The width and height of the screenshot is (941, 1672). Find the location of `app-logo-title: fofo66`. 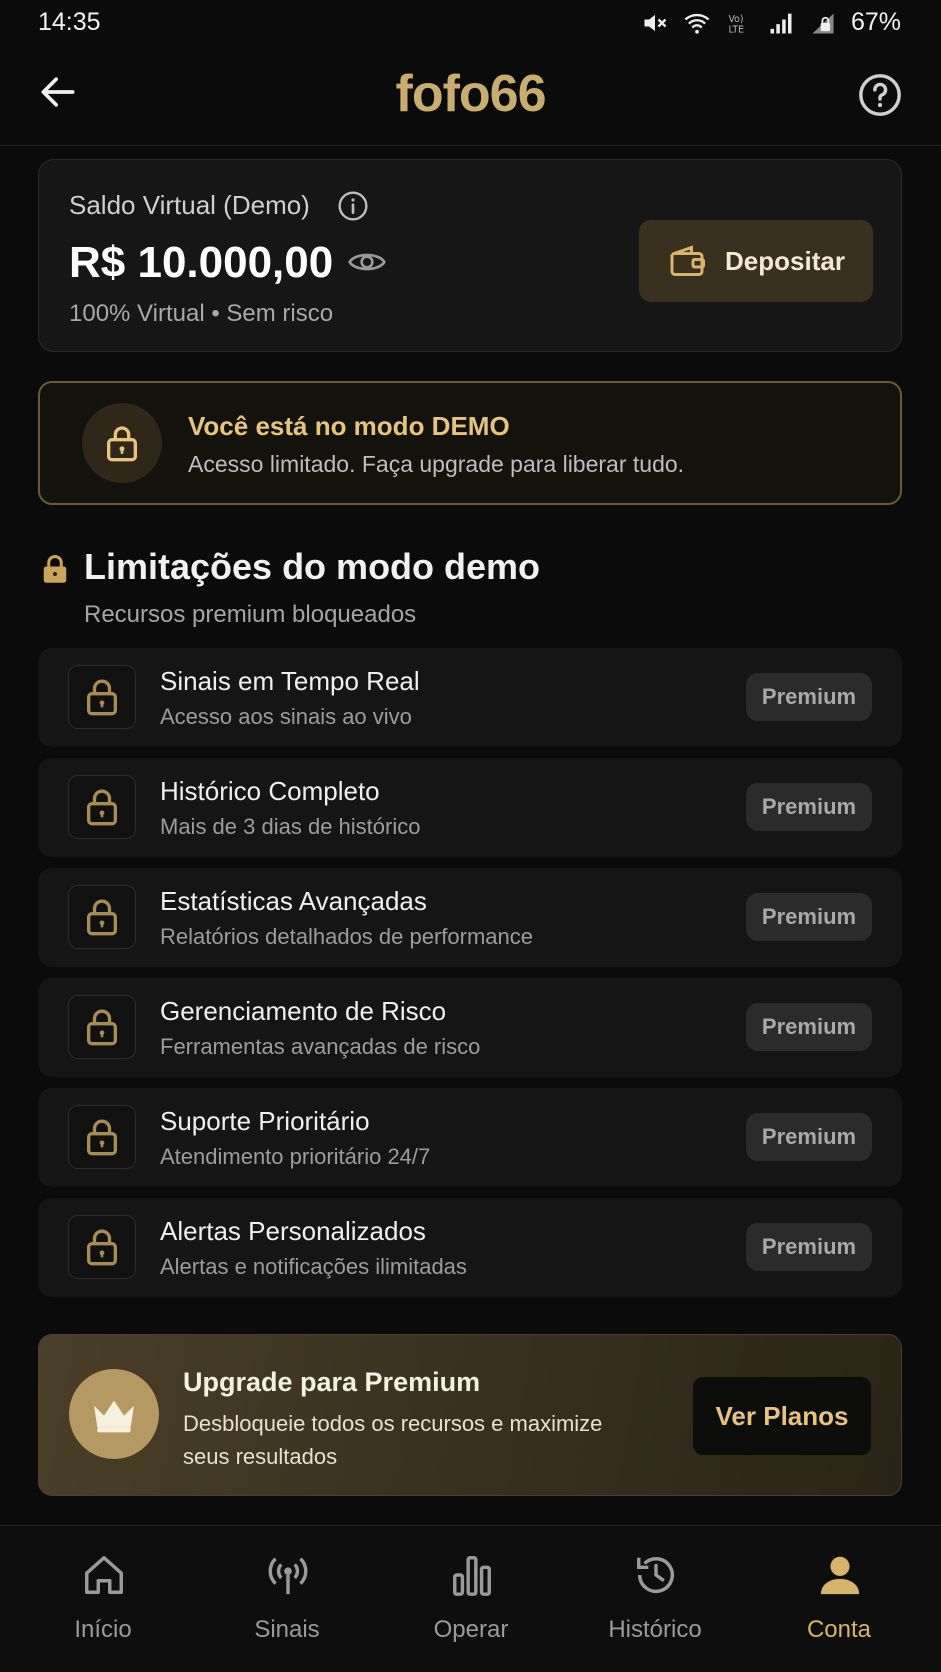

app-logo-title: fofo66 is located at coordinates (471, 94).